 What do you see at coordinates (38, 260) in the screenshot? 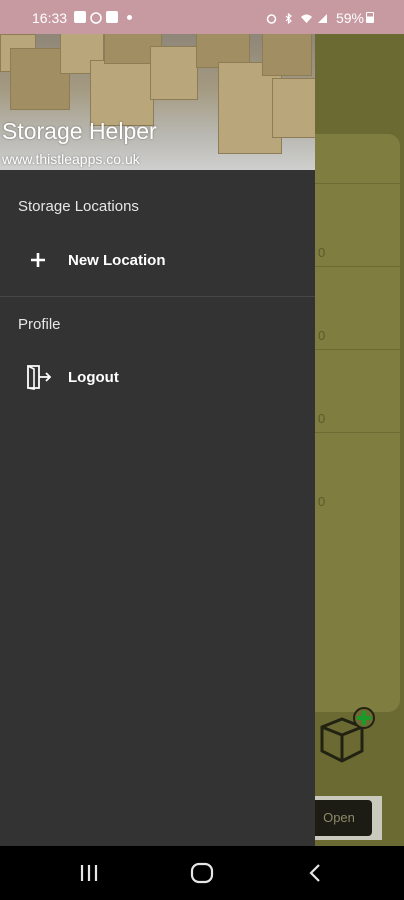
I see `plus-icon` at bounding box center [38, 260].